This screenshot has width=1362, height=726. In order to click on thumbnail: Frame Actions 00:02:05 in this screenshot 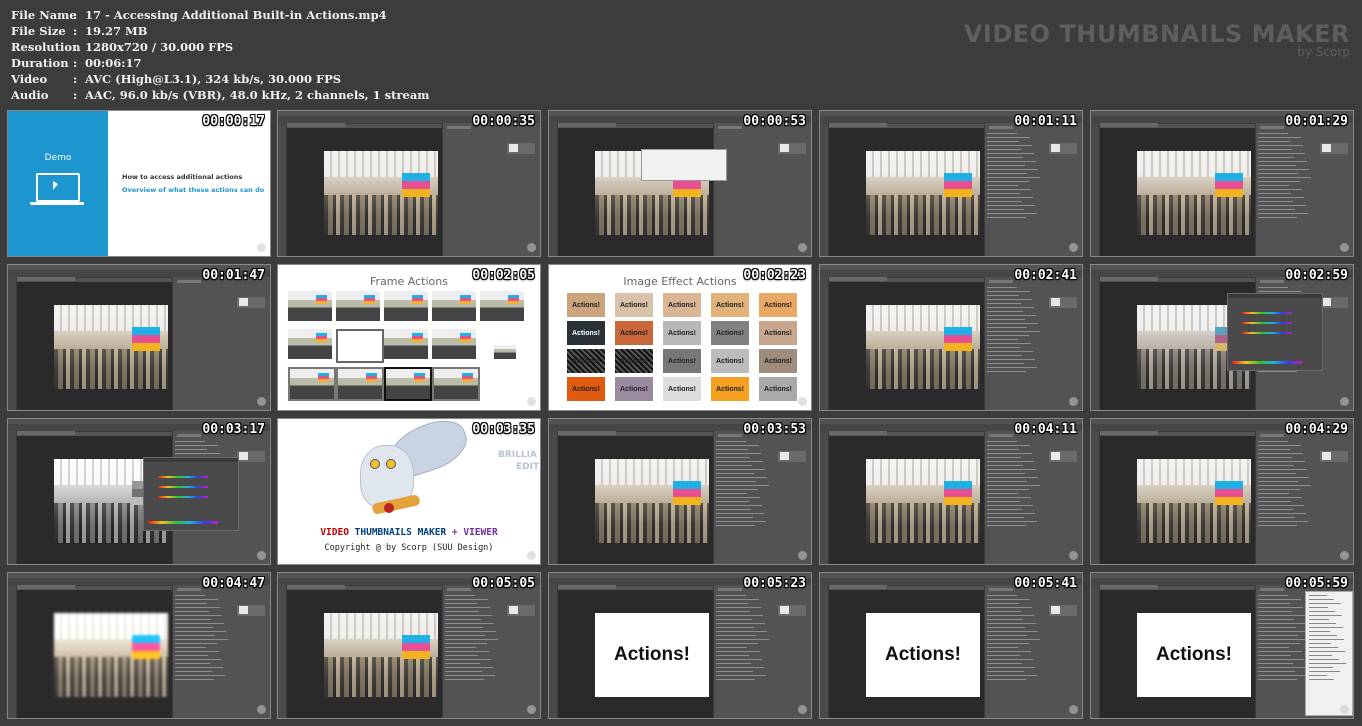, I will do `click(409, 337)`.